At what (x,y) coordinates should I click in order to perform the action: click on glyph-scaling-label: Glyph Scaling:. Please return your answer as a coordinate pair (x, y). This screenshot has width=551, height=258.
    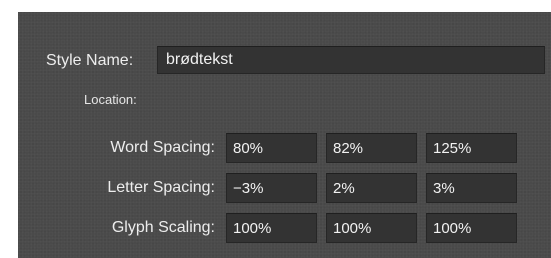
    Looking at the image, I should click on (163, 227).